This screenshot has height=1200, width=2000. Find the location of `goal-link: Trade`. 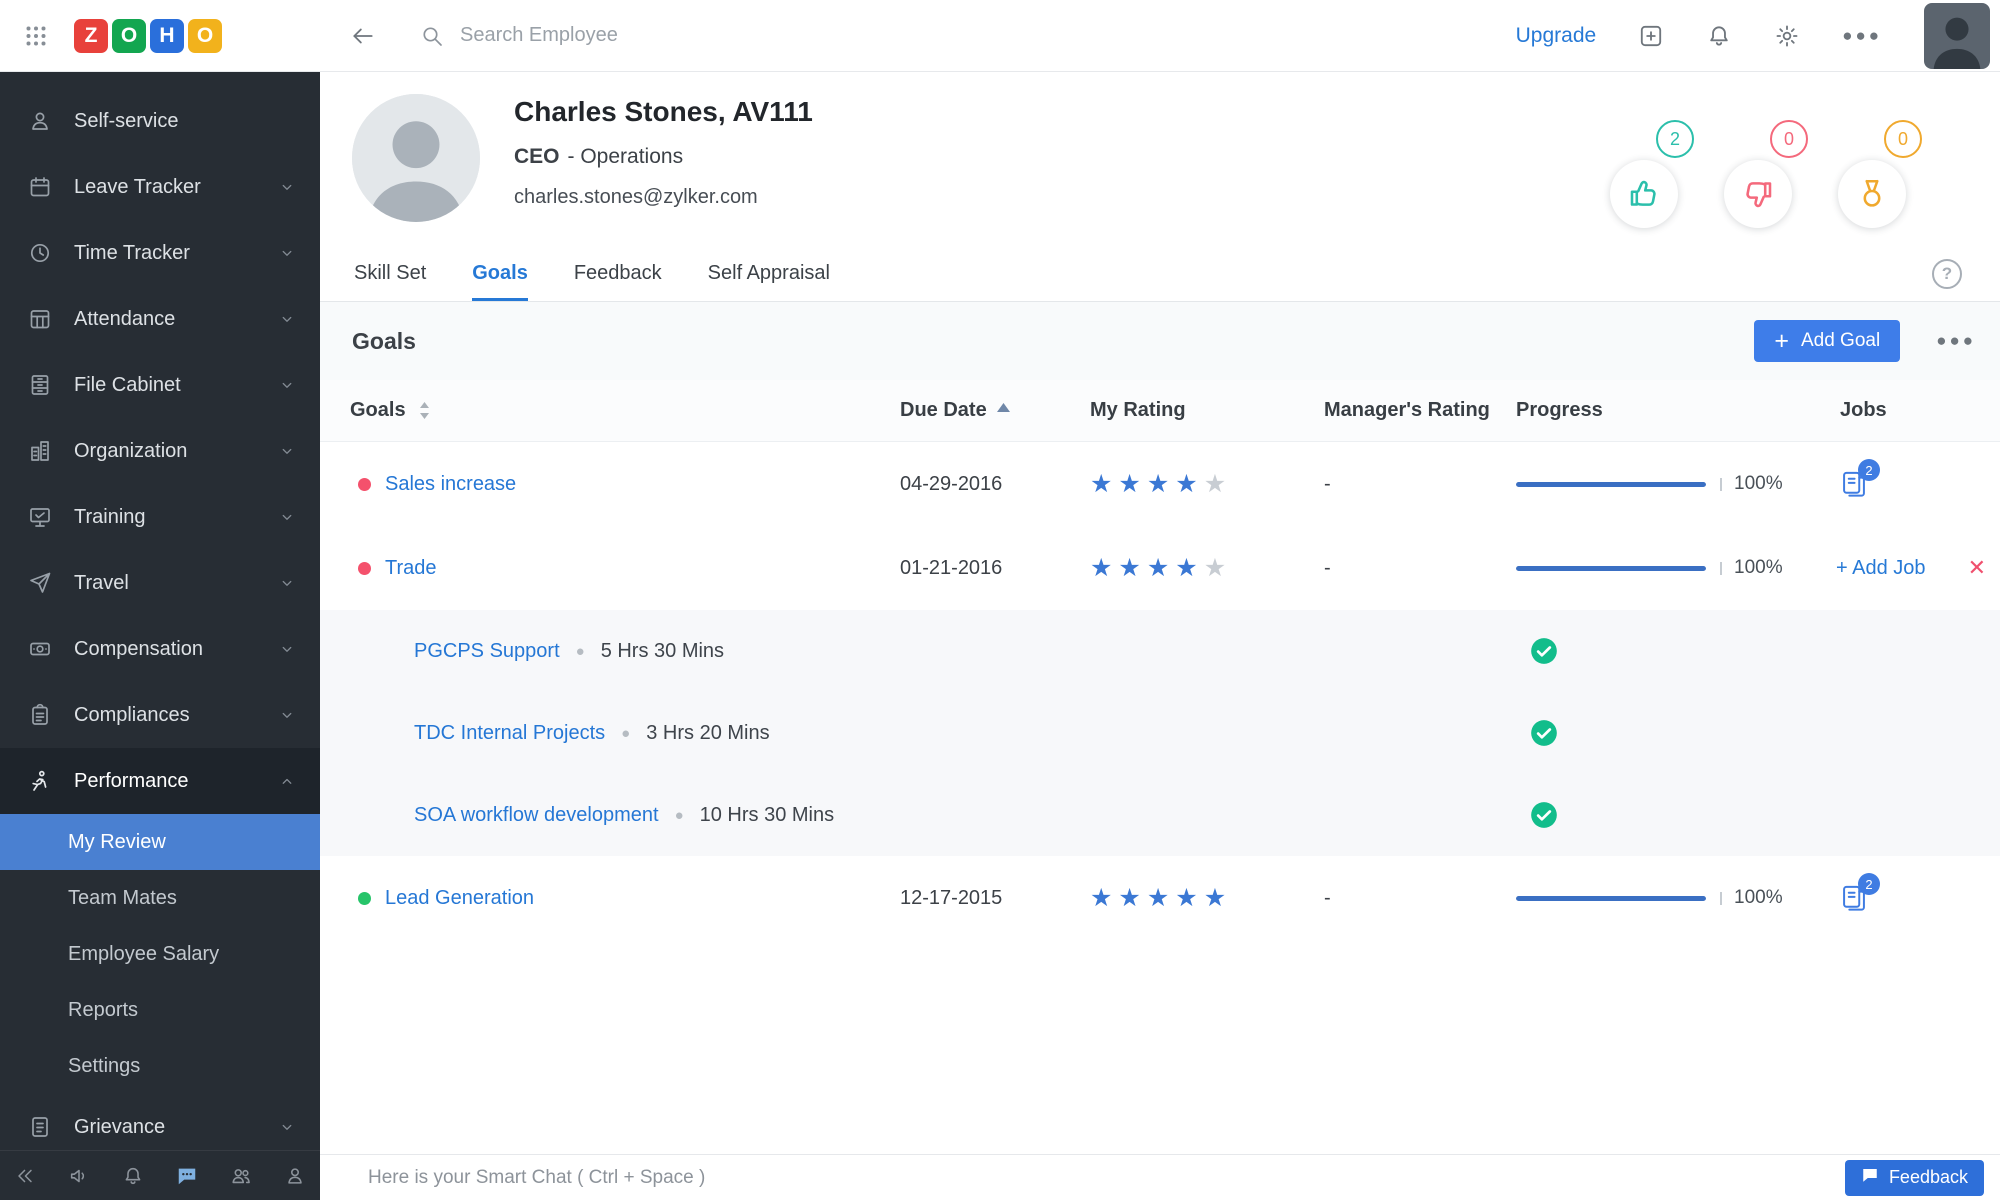

goal-link: Trade is located at coordinates (411, 568).